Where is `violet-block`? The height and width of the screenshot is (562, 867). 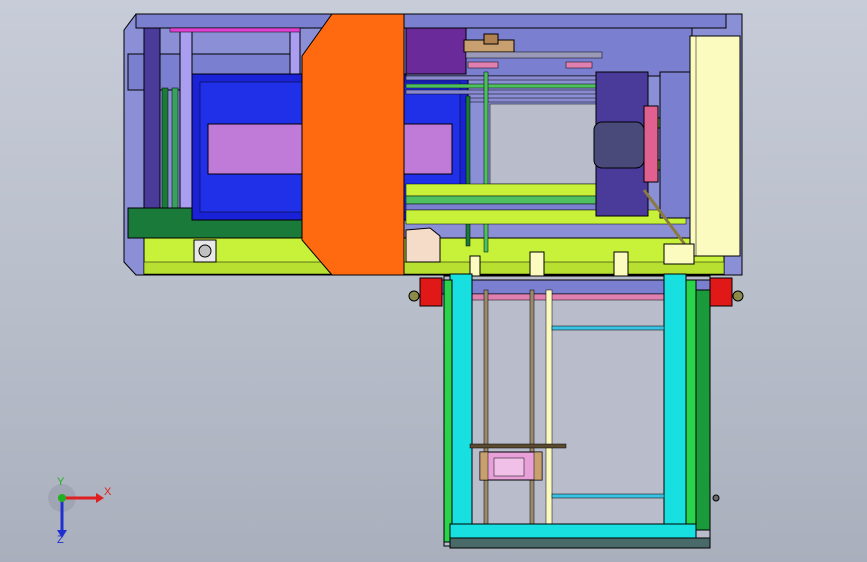
violet-block is located at coordinates (436, 51).